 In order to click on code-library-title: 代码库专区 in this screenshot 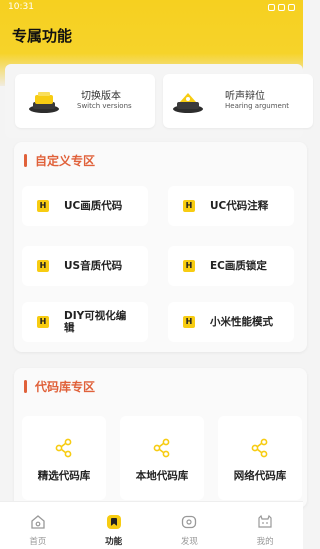, I will do `click(59, 386)`.